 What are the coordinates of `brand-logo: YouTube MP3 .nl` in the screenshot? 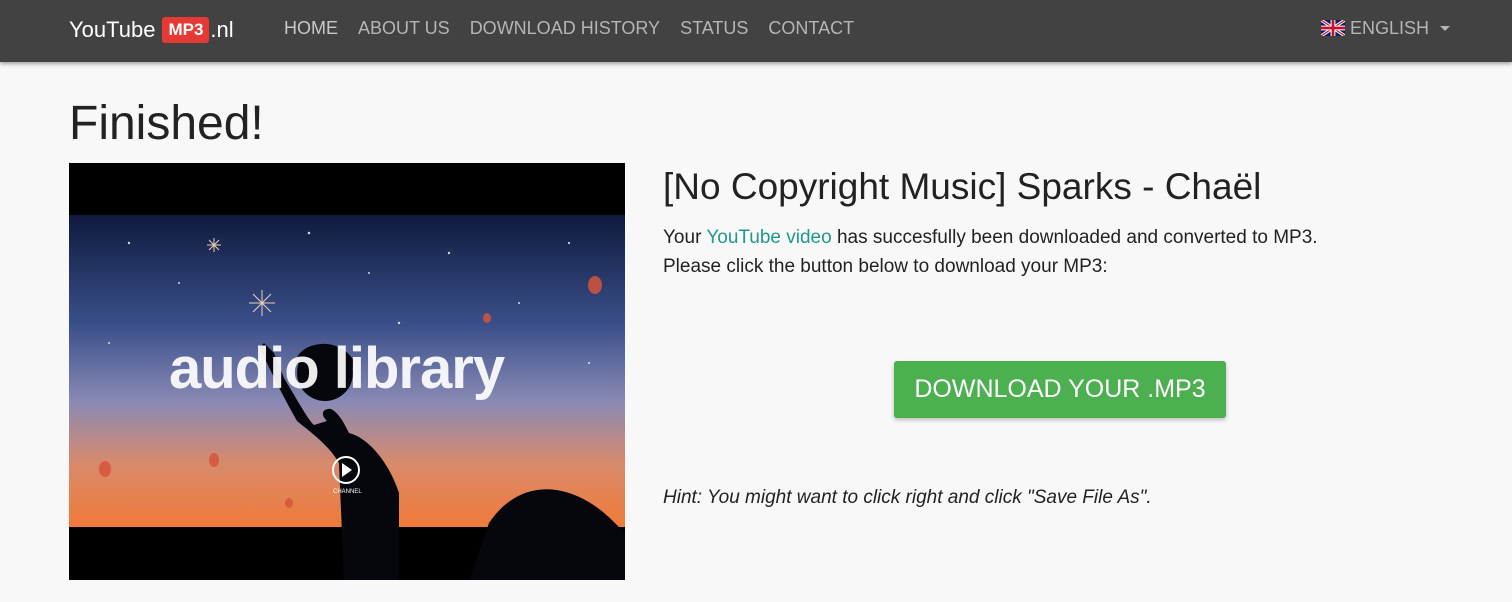 It's located at (151, 30).